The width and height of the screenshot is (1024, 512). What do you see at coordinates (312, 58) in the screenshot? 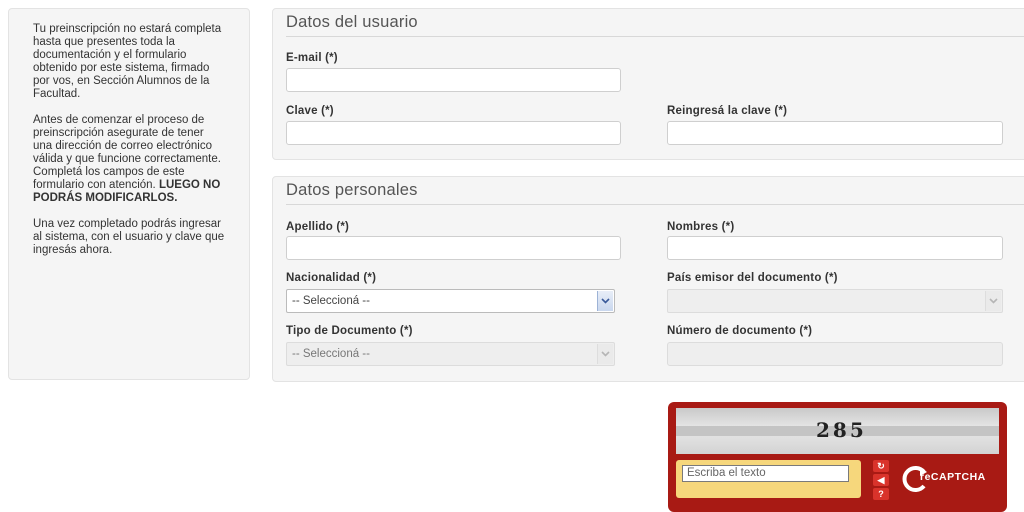
I see `email-label: E-mail (*)` at bounding box center [312, 58].